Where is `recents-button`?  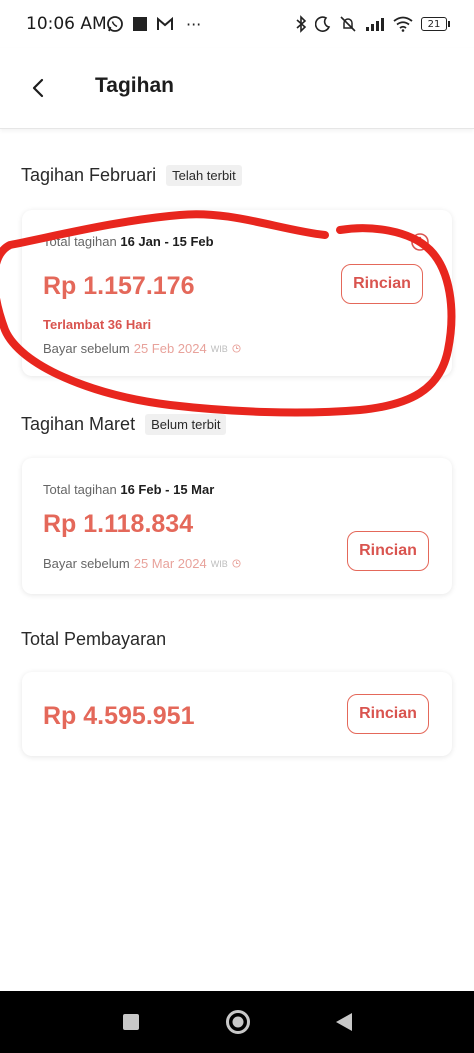
recents-button is located at coordinates (131, 1022).